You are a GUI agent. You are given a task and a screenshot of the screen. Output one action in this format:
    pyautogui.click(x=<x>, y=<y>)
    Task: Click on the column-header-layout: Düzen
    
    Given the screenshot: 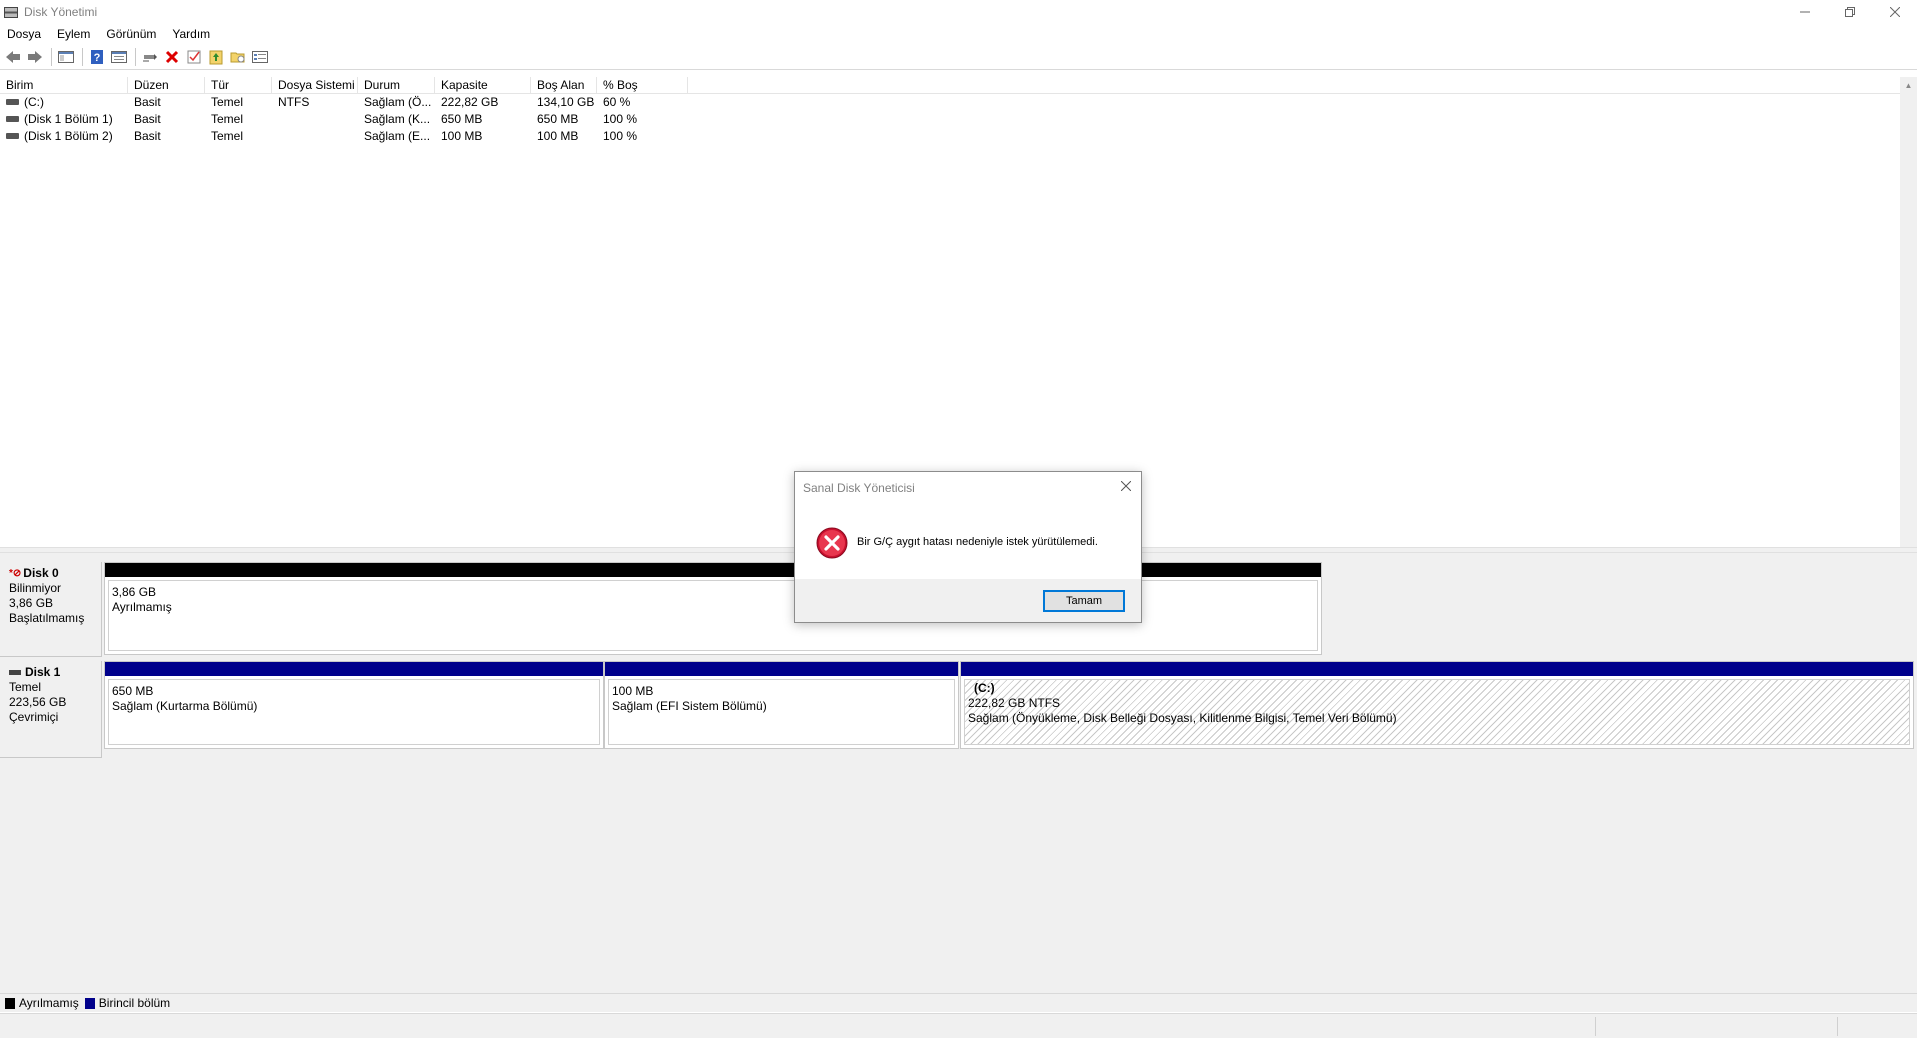 What is the action you would take?
    pyautogui.click(x=166, y=85)
    